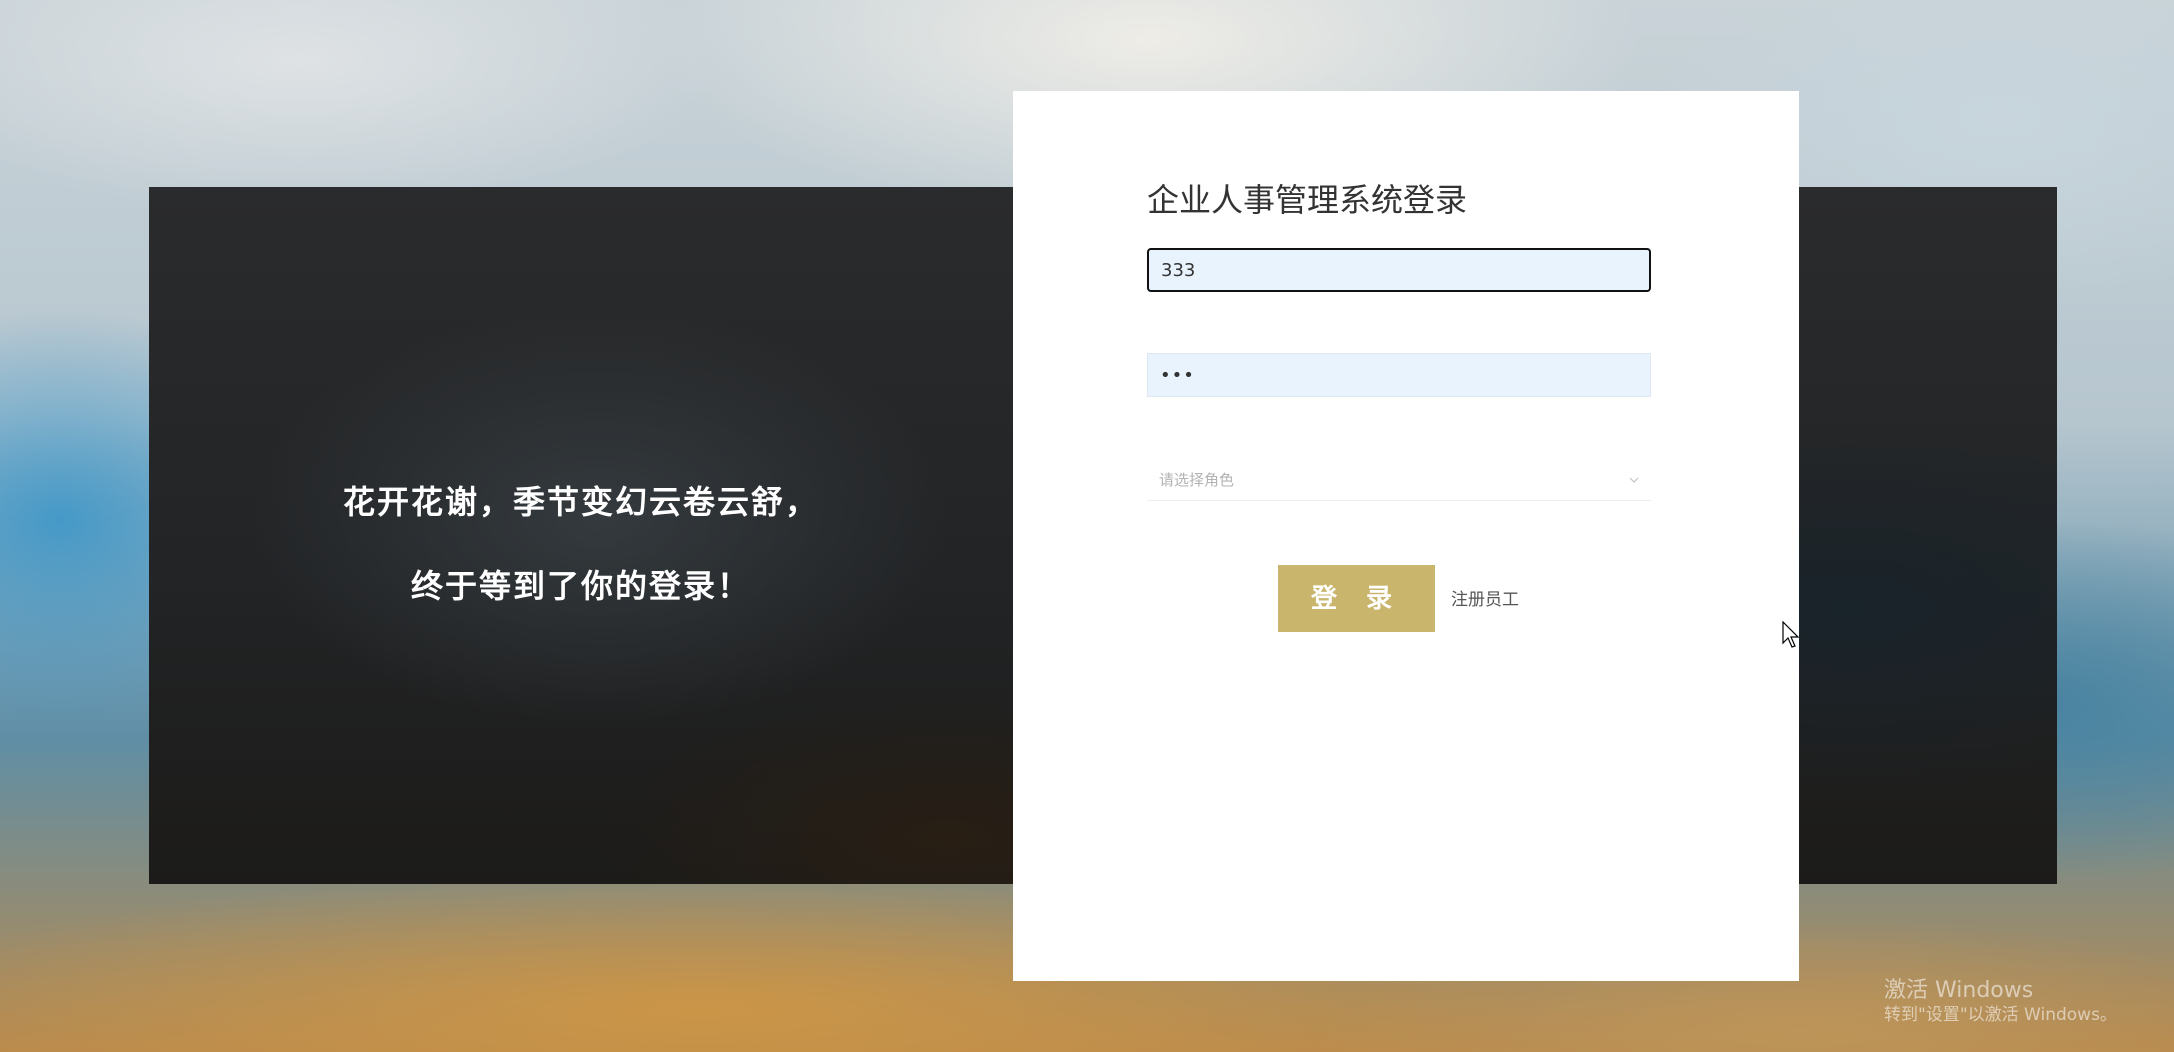  Describe the element at coordinates (580, 502) in the screenshot. I see `slogan-line-1: 花开花谢，季节变幻云卷云舒，` at that location.